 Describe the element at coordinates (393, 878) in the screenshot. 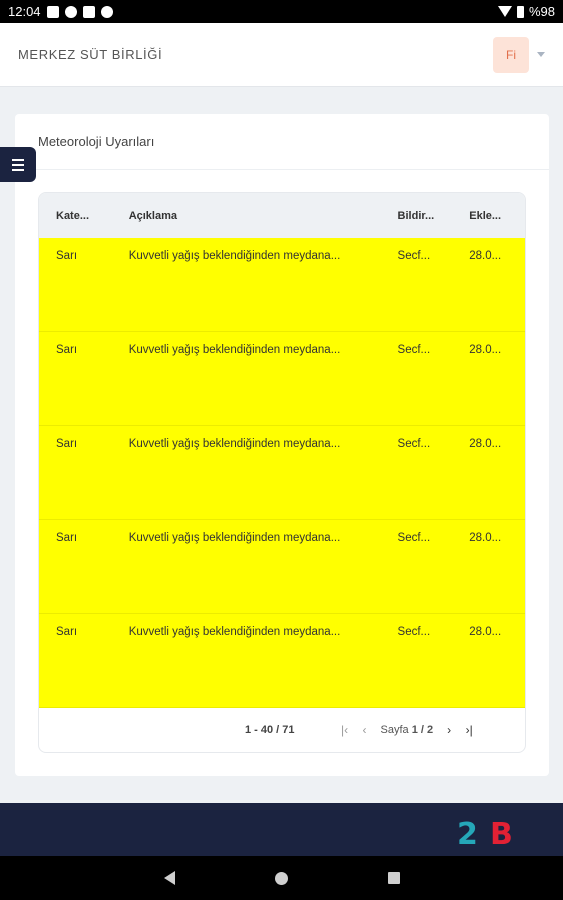

I see `recents-icon` at that location.